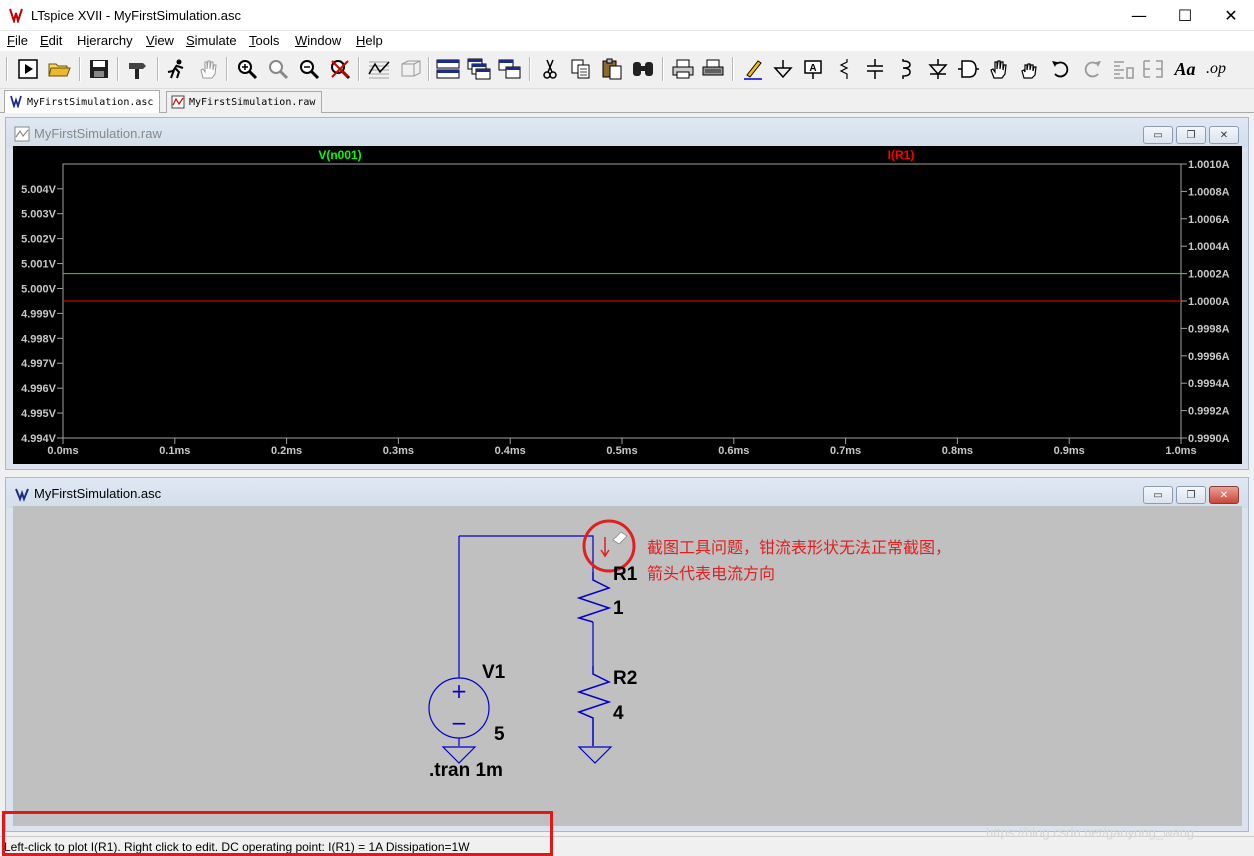  What do you see at coordinates (39, 414) in the screenshot?
I see `left-tick-label: 4.995V` at bounding box center [39, 414].